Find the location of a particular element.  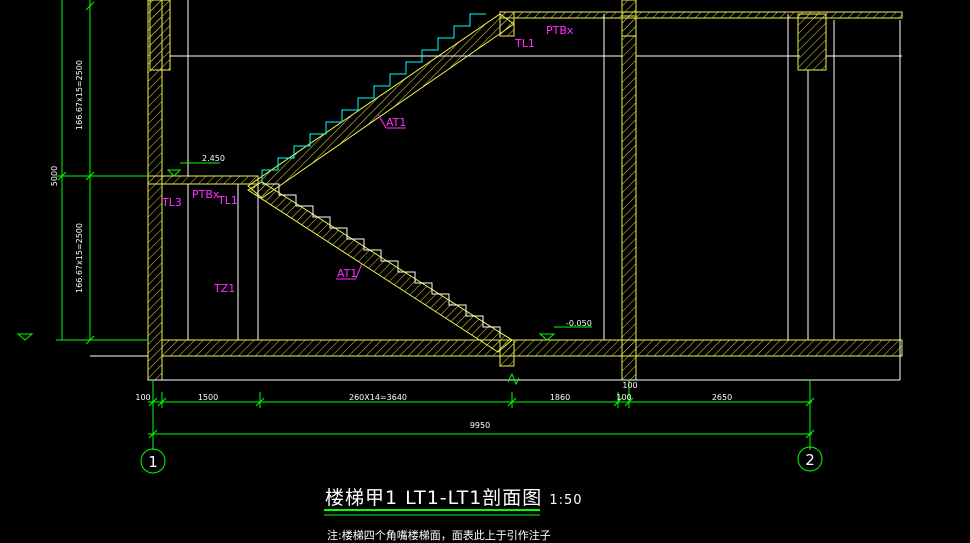

elevation-ground: -0.050 is located at coordinates (579, 323).